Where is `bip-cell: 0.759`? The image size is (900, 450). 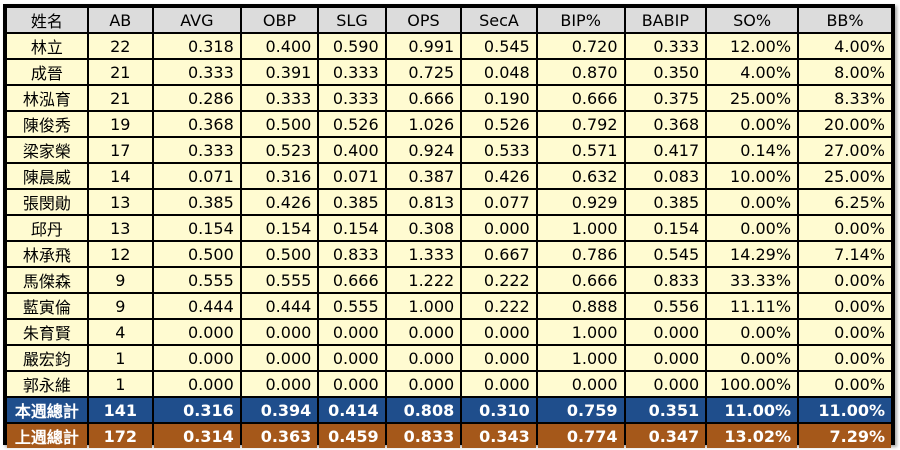
bip-cell: 0.759 is located at coordinates (580, 410).